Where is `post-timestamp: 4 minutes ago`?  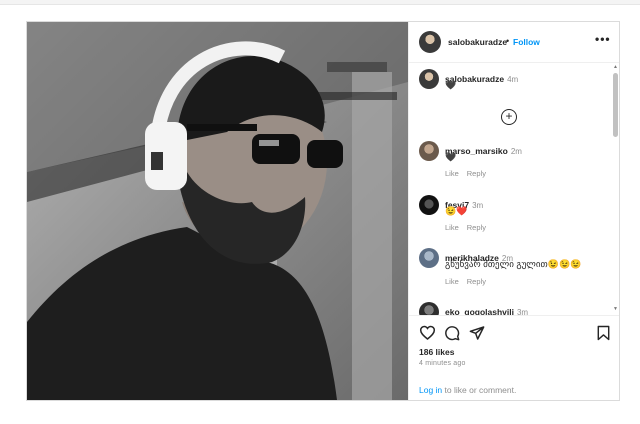
post-timestamp: 4 minutes ago is located at coordinates (442, 363).